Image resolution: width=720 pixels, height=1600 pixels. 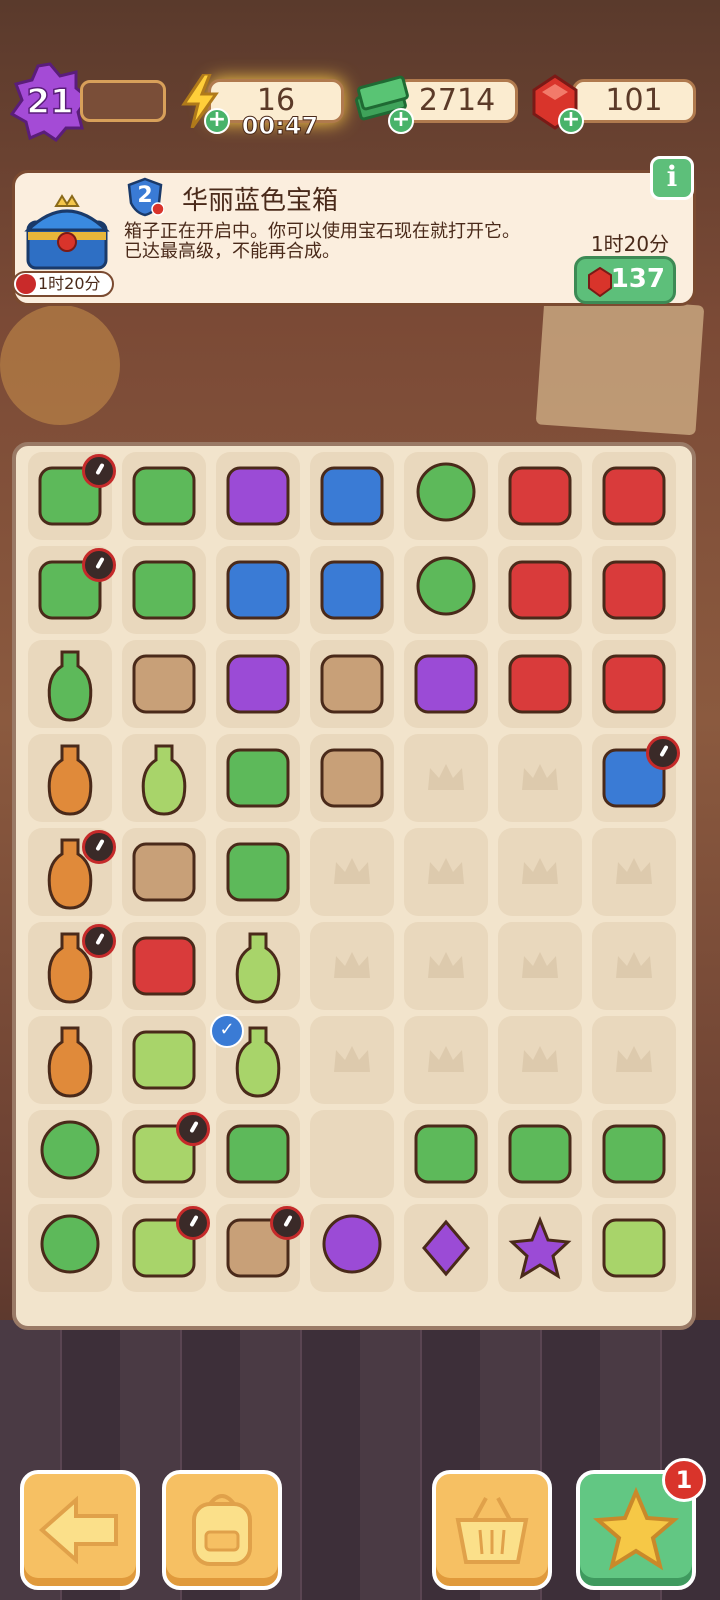 I want to click on gem-counter: 101, so click(x=634, y=101).